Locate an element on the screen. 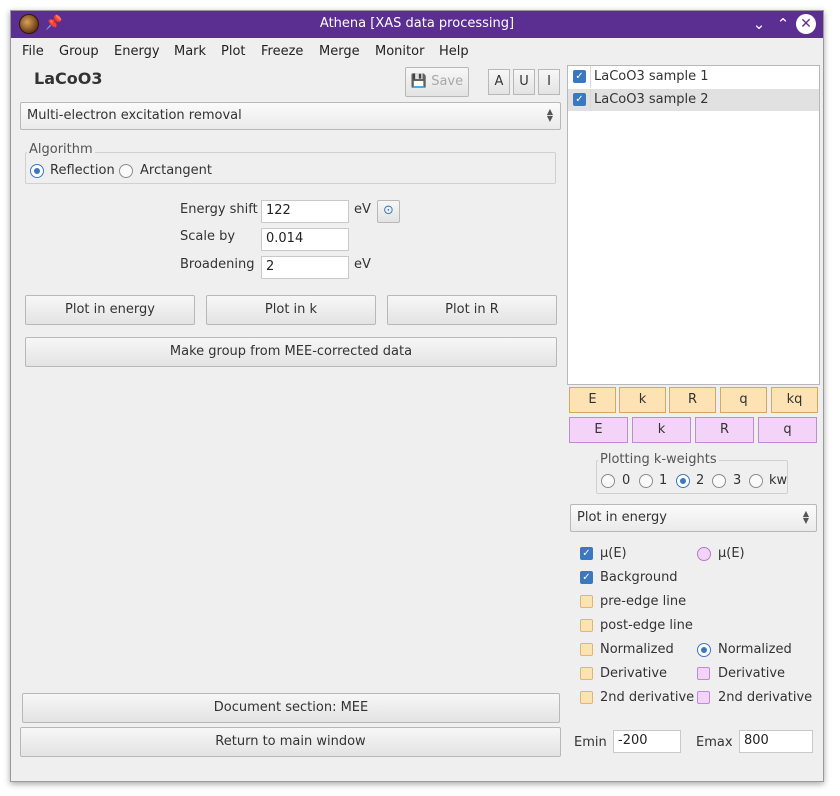  emin-input: -200 is located at coordinates (647, 741).